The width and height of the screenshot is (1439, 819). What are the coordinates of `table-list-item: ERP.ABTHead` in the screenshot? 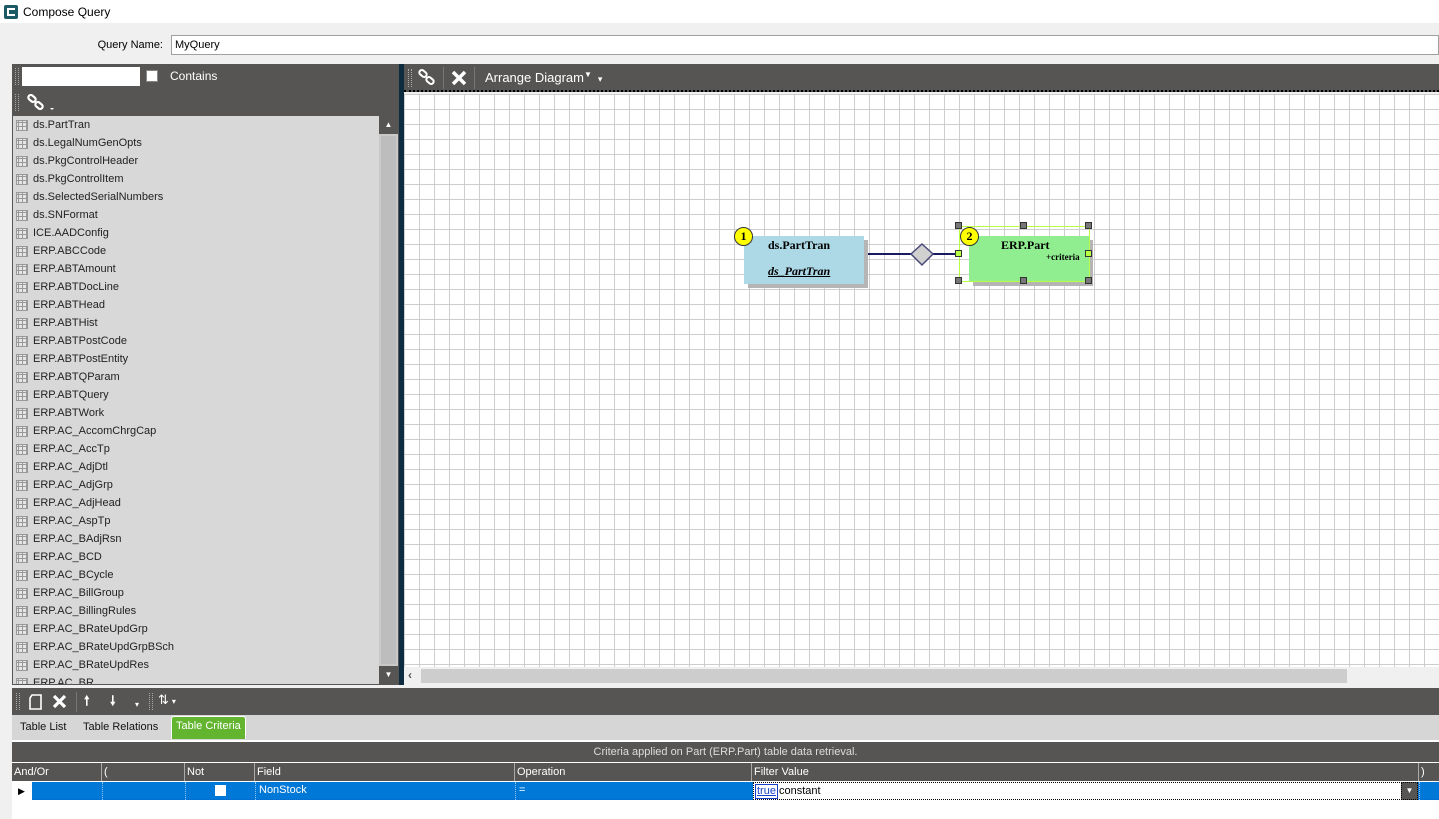 It's located at (59, 305).